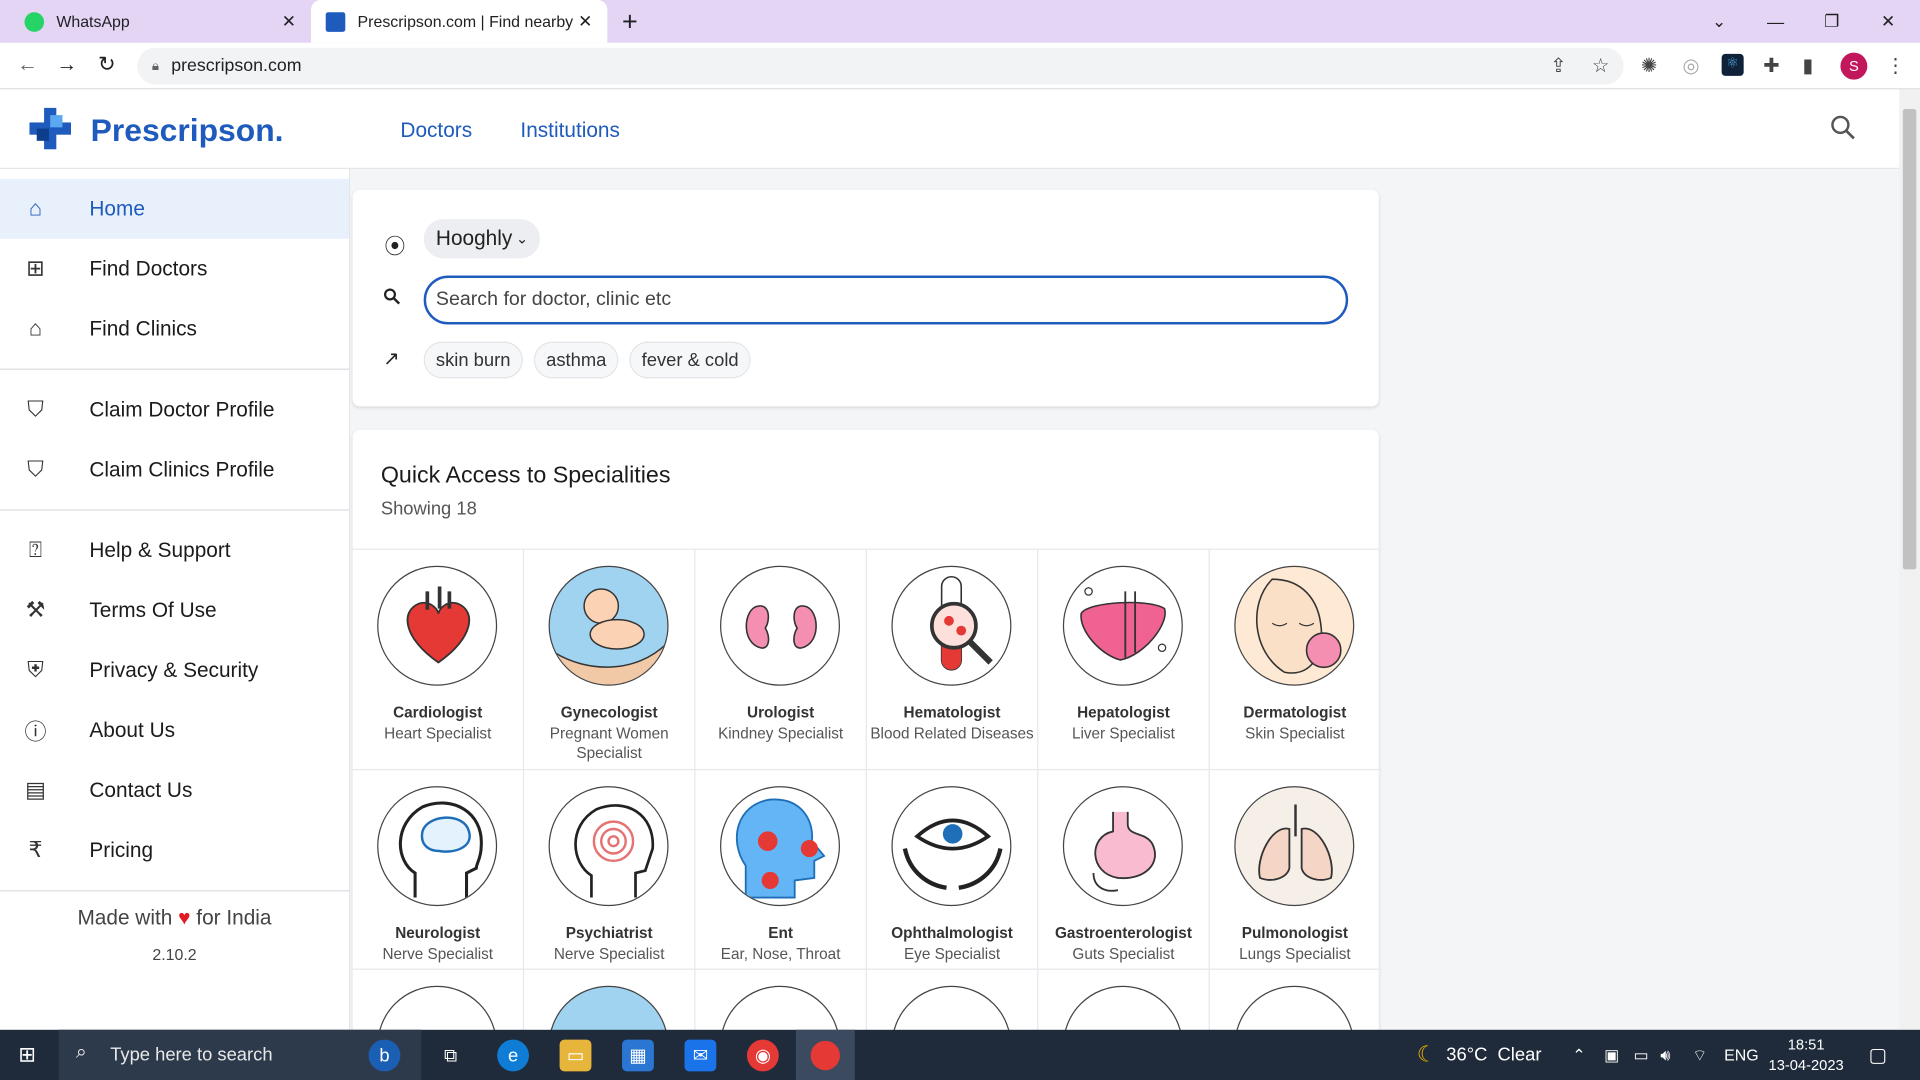  What do you see at coordinates (610, 870) in the screenshot?
I see `speciality-card-psychiatrist: Psychiatrist Nerve Specialist` at bounding box center [610, 870].